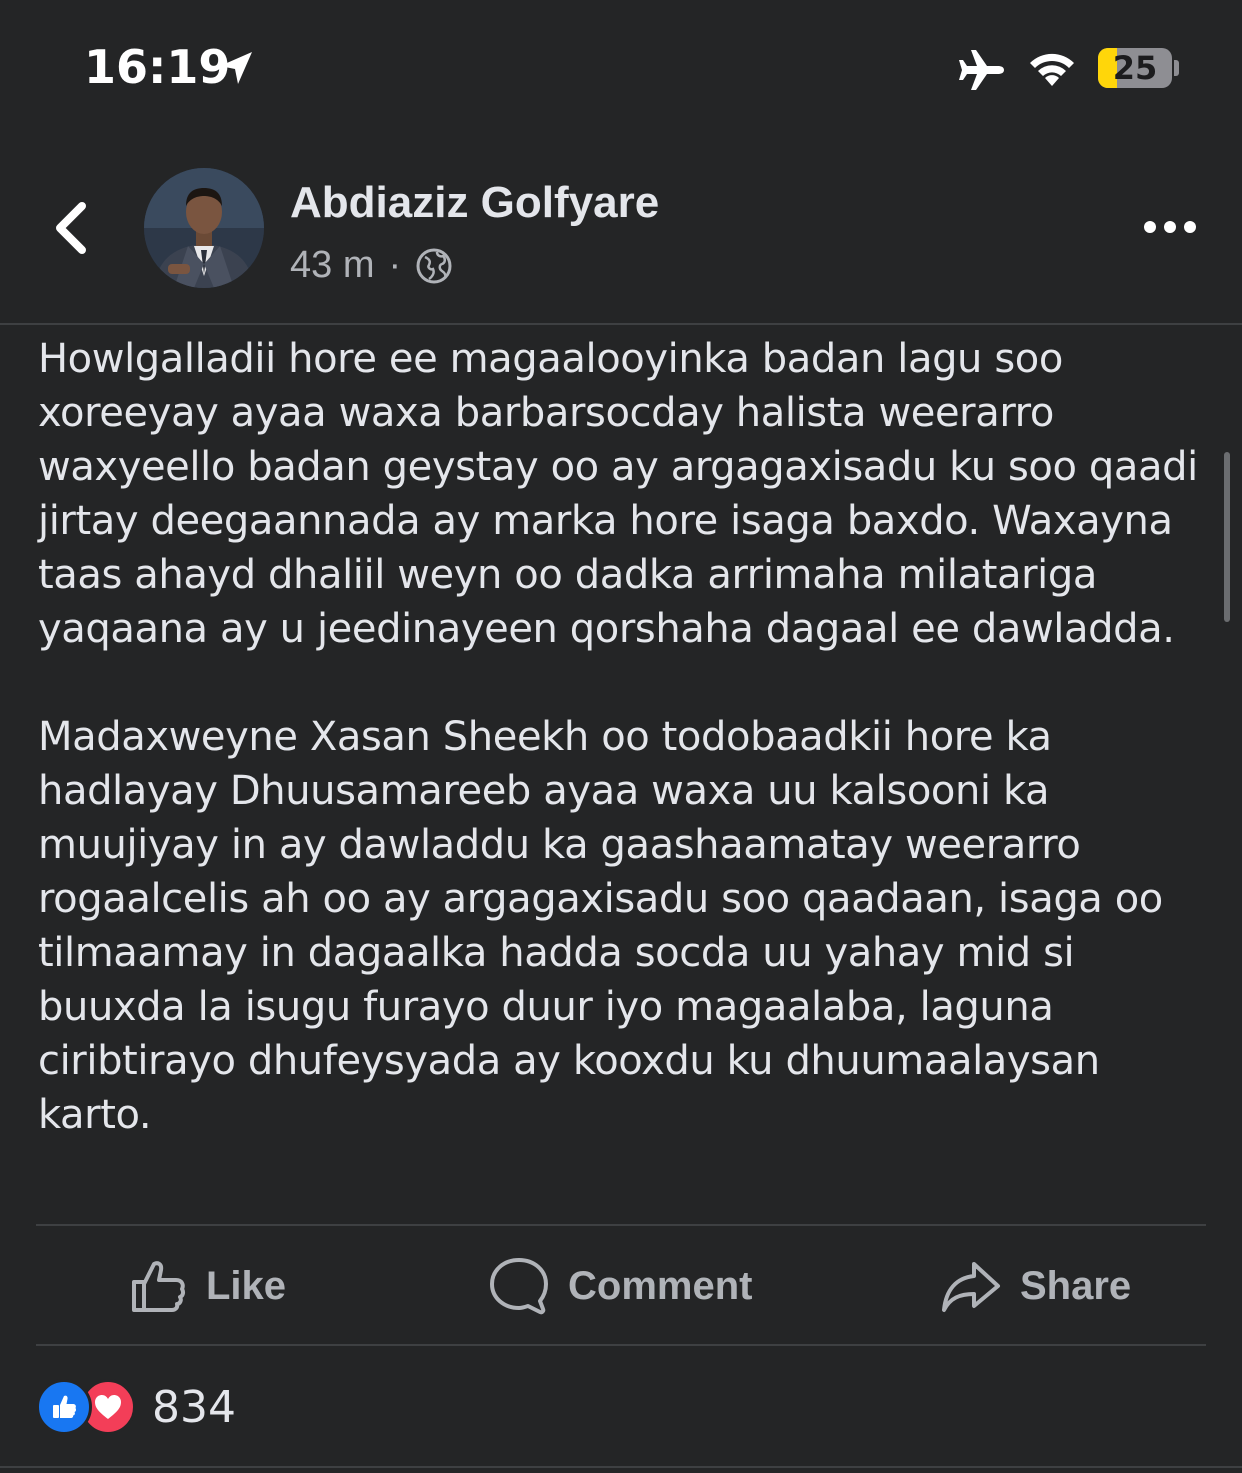 The image size is (1242, 1473). Describe the element at coordinates (236, 68) in the screenshot. I see `location-arrow-icon` at that location.